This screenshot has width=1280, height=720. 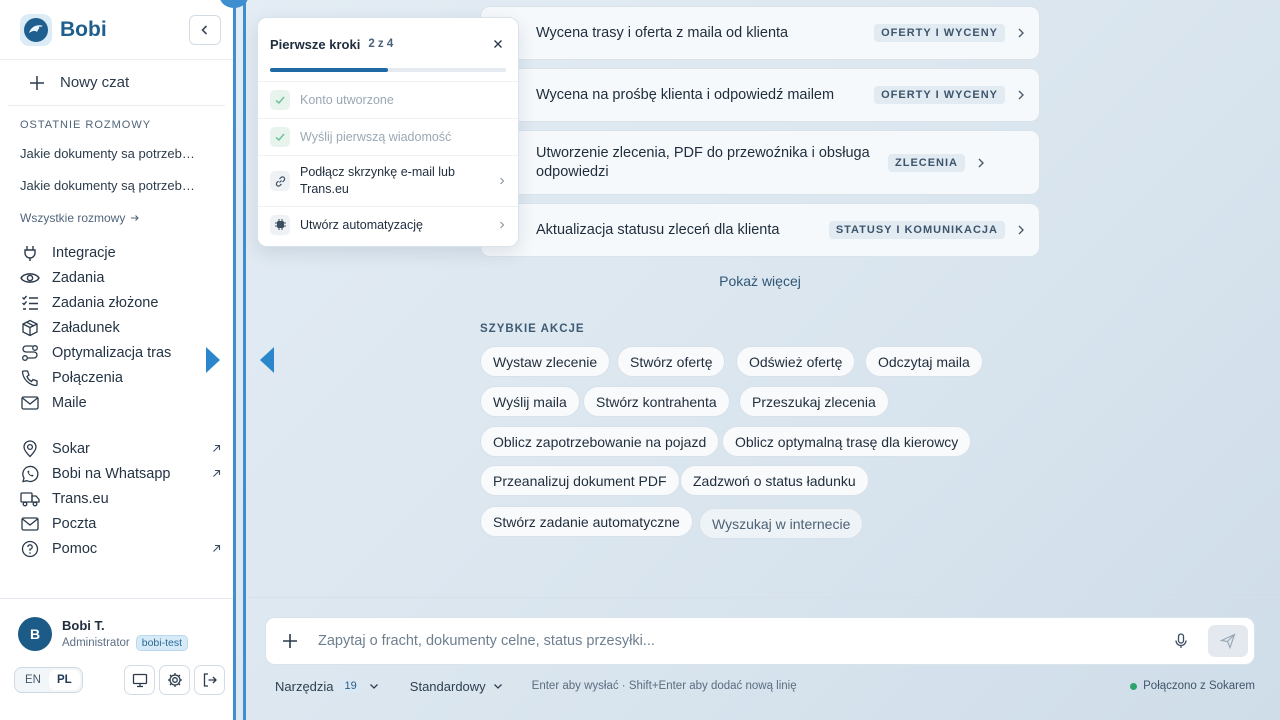 I want to click on sidebar-item-polaczenia: Połączenia, so click(x=116, y=377).